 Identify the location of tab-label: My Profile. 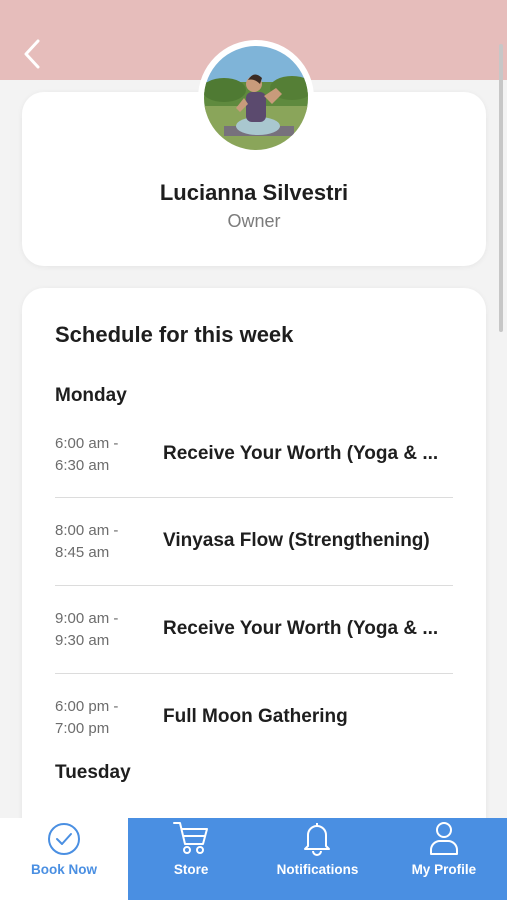
(444, 869).